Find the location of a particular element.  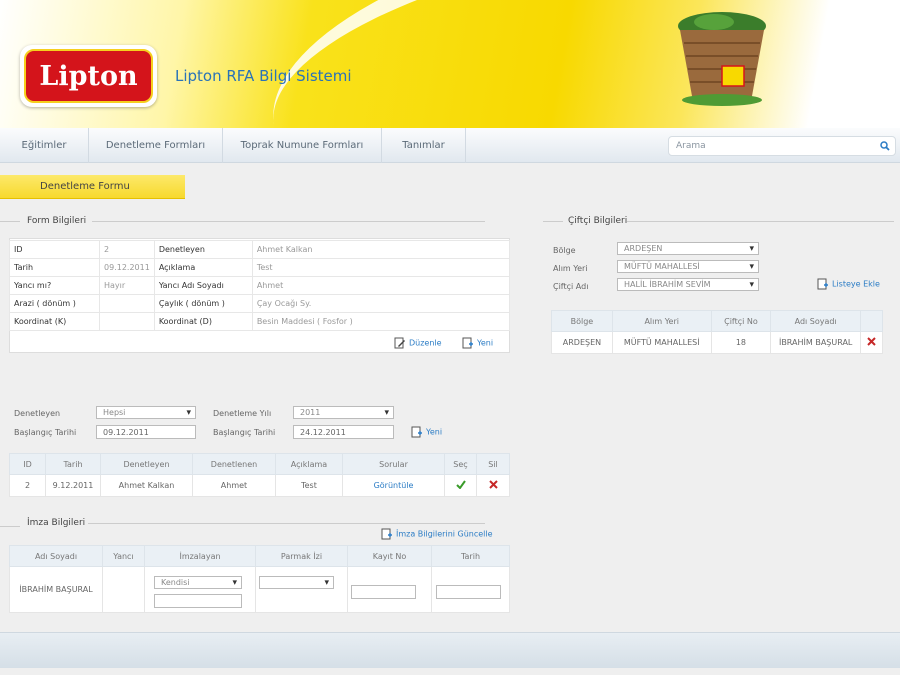

nav-item-tanimlar: Tanımlar is located at coordinates (424, 145).